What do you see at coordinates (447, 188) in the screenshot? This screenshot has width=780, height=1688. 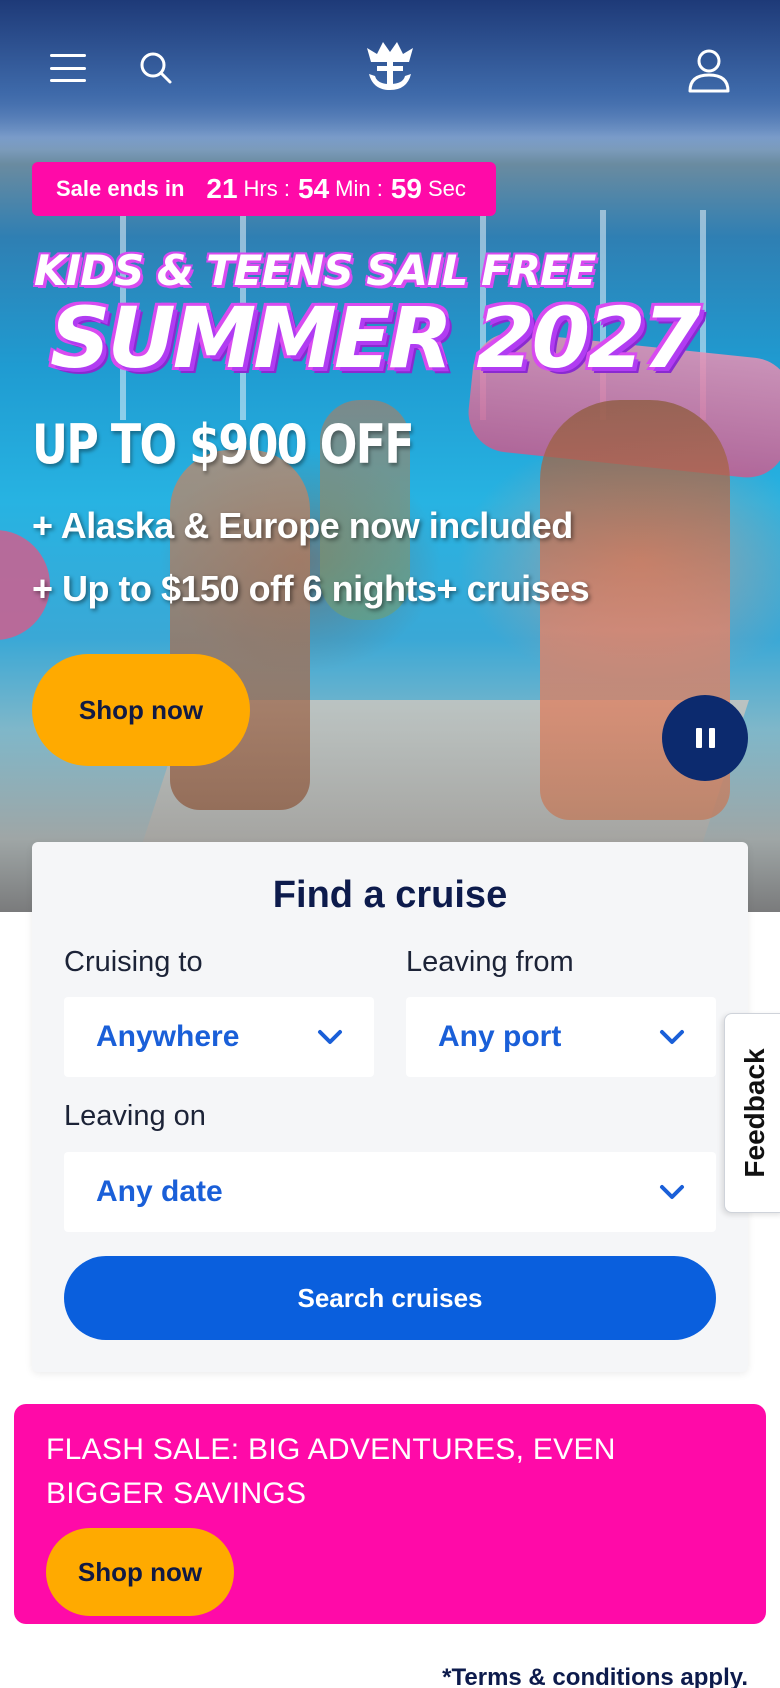 I see `countdown-seconds-unit: Sec` at bounding box center [447, 188].